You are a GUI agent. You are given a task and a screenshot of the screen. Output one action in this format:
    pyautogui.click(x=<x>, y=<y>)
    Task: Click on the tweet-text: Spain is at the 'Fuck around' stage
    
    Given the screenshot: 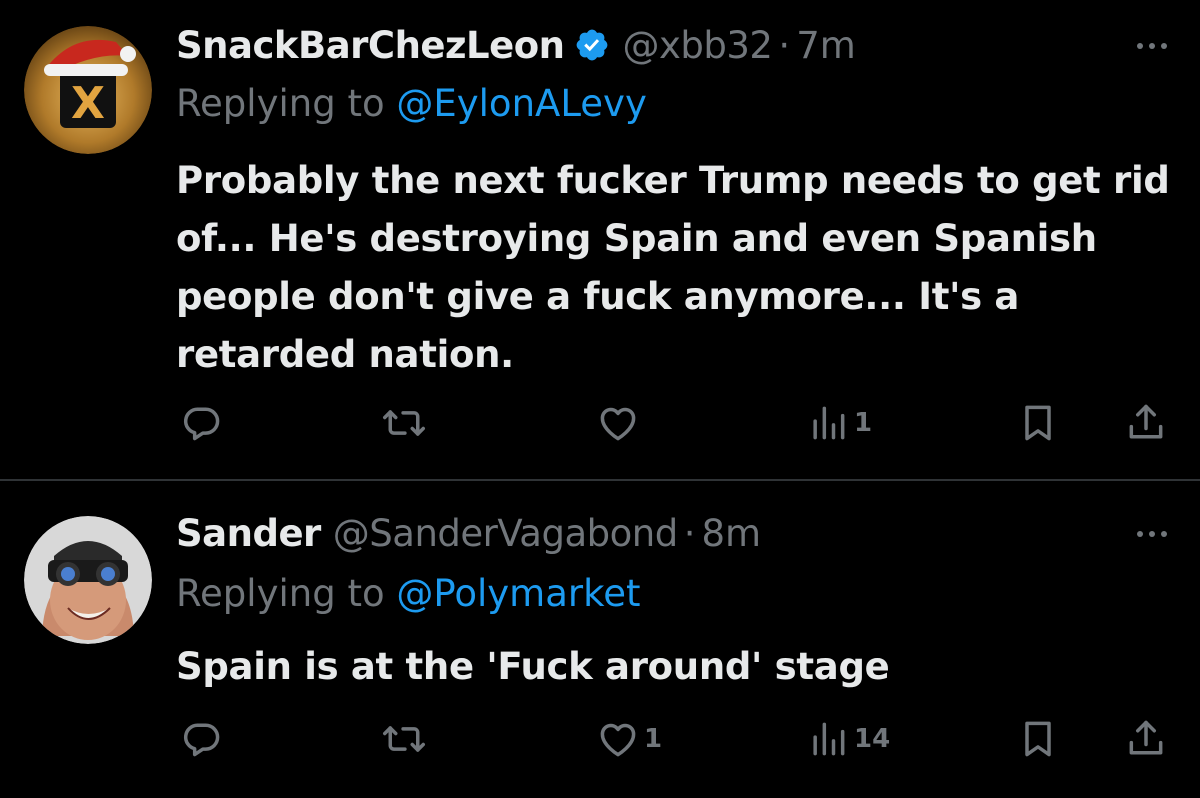 What is the action you would take?
    pyautogui.click(x=533, y=666)
    